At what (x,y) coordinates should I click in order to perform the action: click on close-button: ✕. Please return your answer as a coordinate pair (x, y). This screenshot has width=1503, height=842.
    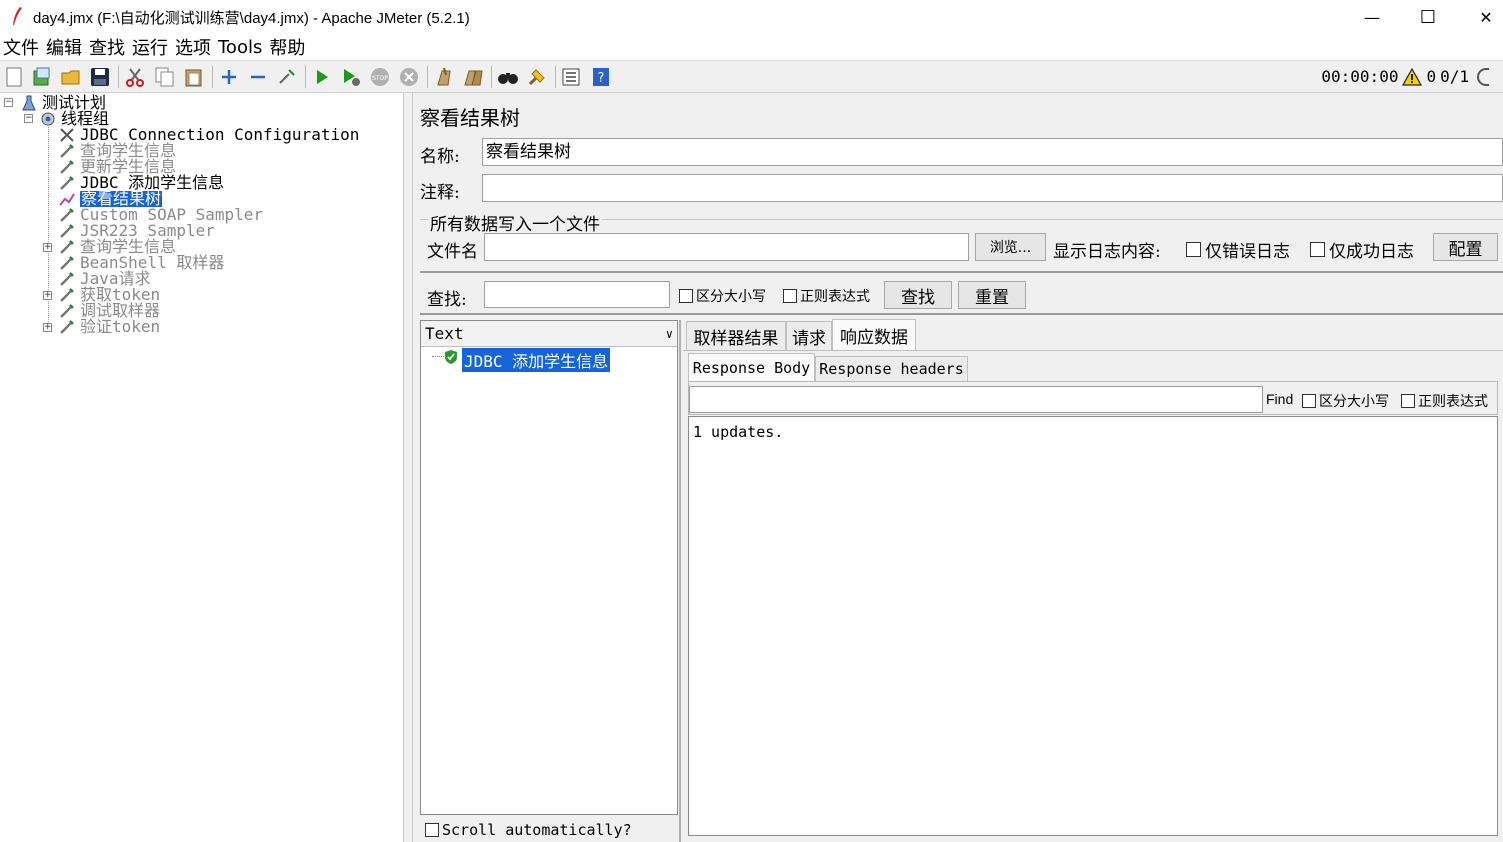
    Looking at the image, I should click on (1483, 17).